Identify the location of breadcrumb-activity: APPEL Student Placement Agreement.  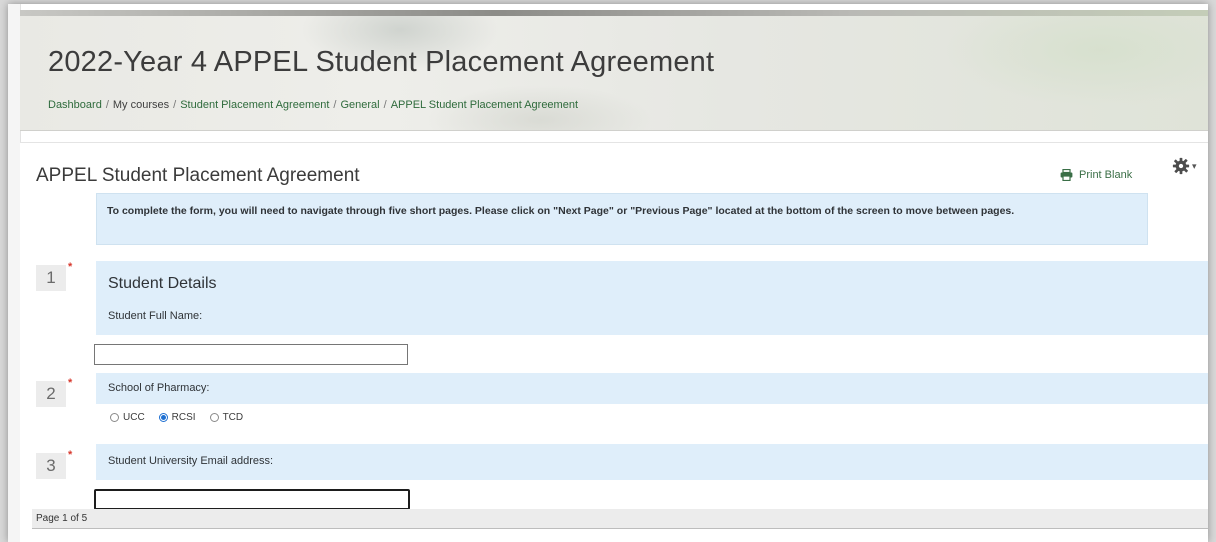
(484, 105).